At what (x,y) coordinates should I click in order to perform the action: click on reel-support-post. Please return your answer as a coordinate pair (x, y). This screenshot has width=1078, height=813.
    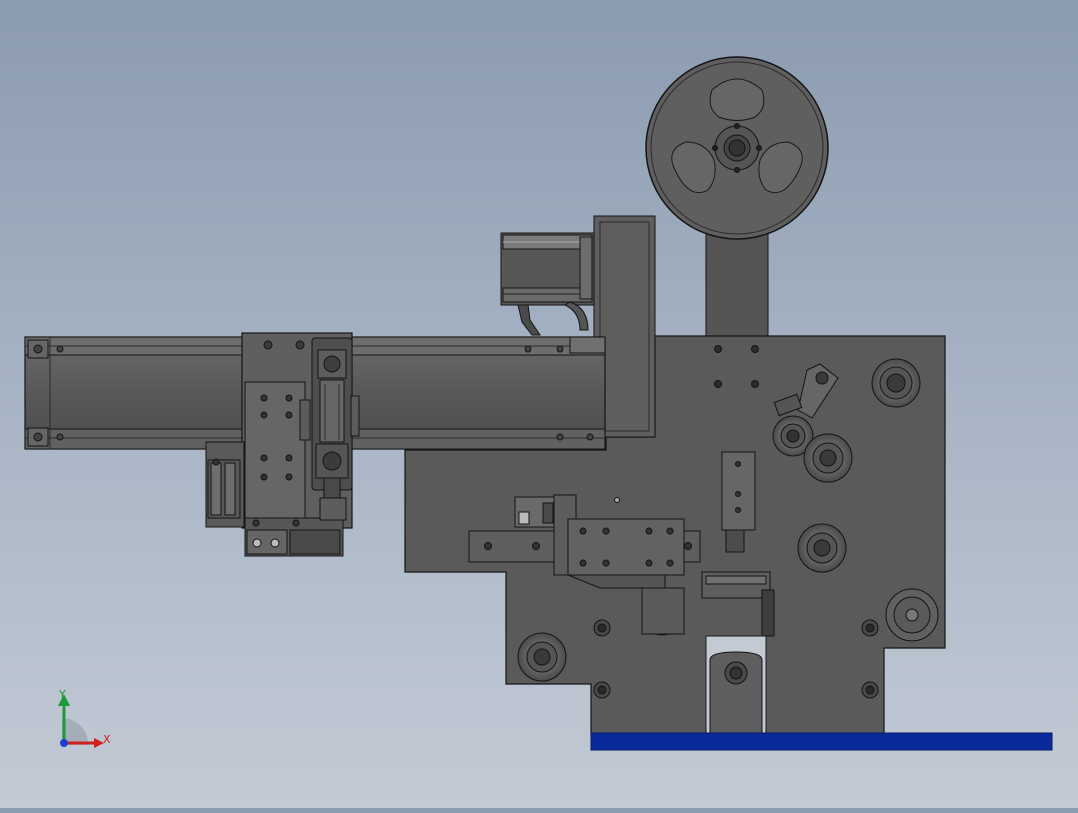
    Looking at the image, I should click on (737, 284).